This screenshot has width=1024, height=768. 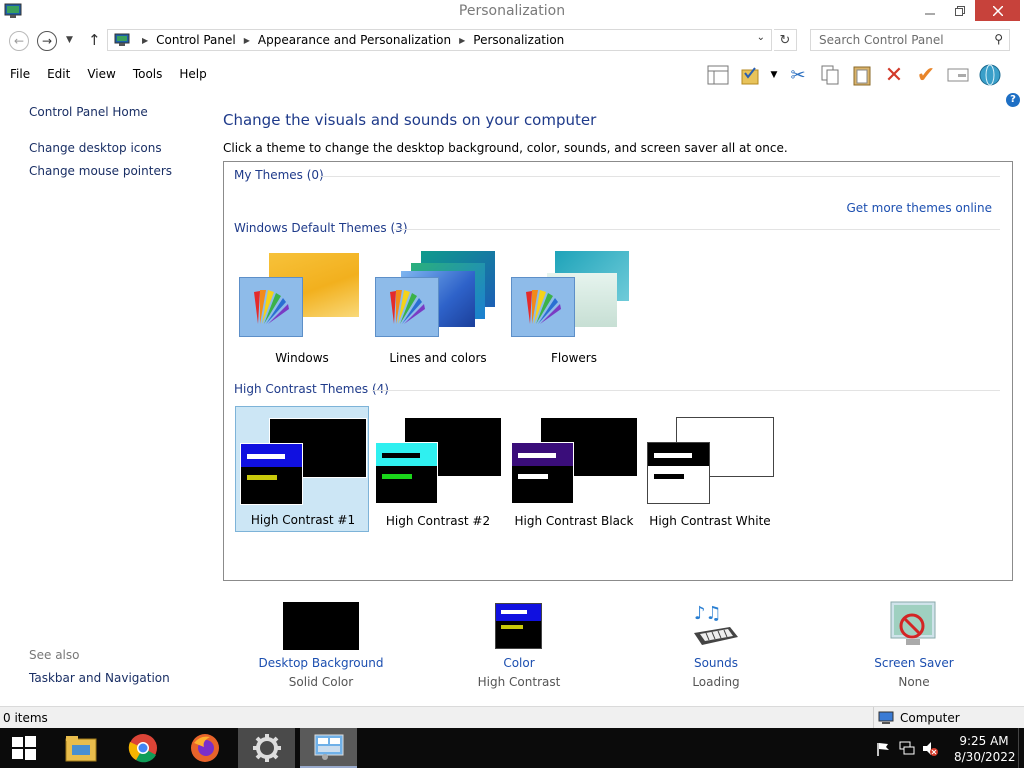 I want to click on sounds-item: Sounds Loading, so click(x=716, y=672).